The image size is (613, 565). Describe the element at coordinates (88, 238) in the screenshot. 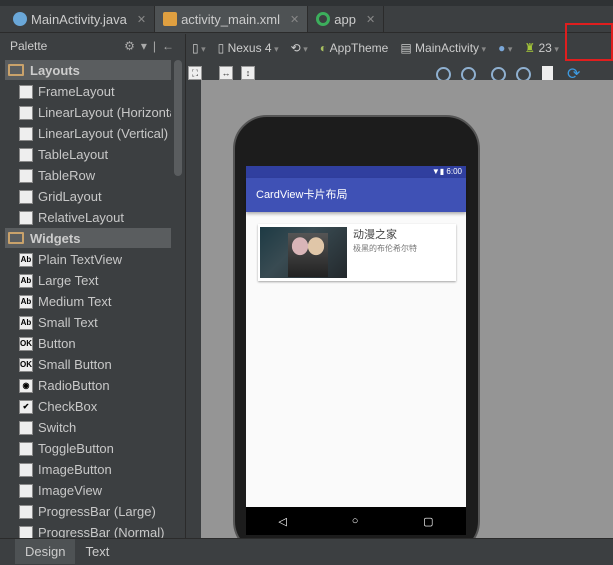

I see `palette-group-widgets: Widgets` at that location.